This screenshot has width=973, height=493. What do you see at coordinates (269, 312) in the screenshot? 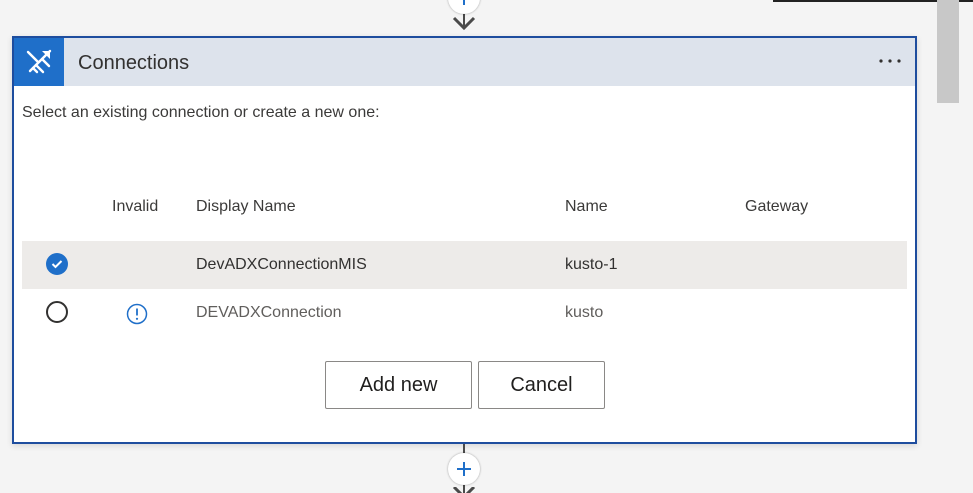
I see `cell-display-name: DEVADXConnection` at bounding box center [269, 312].